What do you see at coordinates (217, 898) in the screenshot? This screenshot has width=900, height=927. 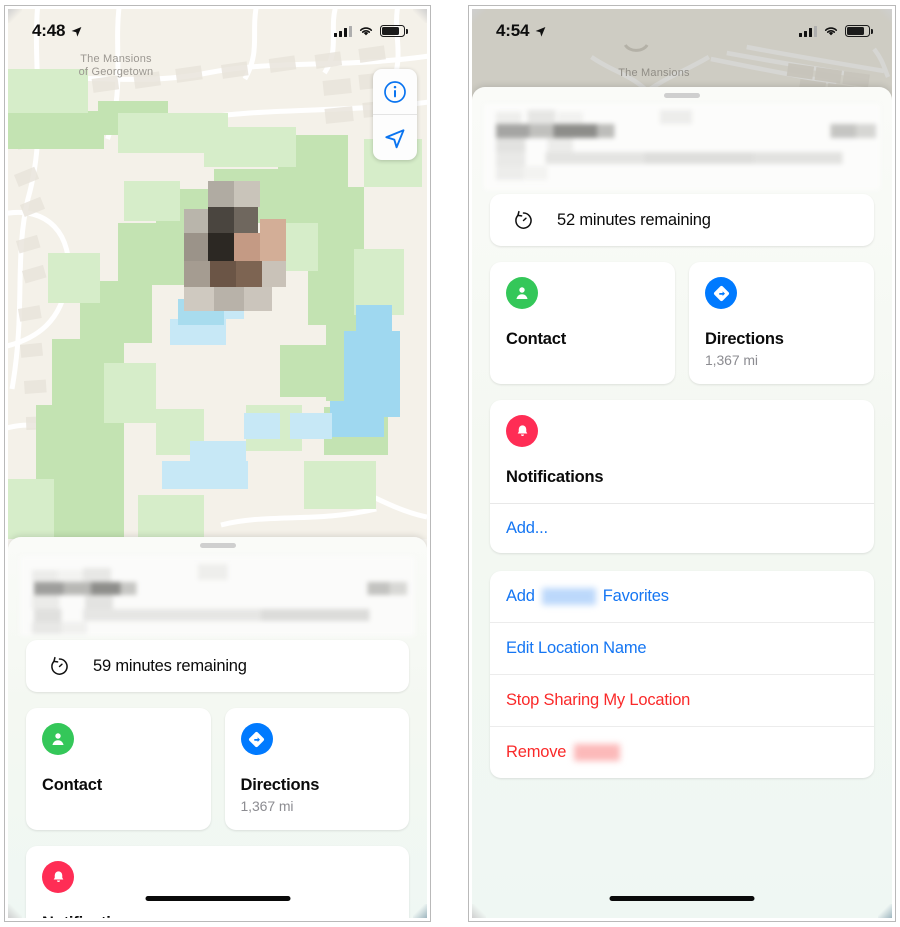 I see `home-indicator-left` at bounding box center [217, 898].